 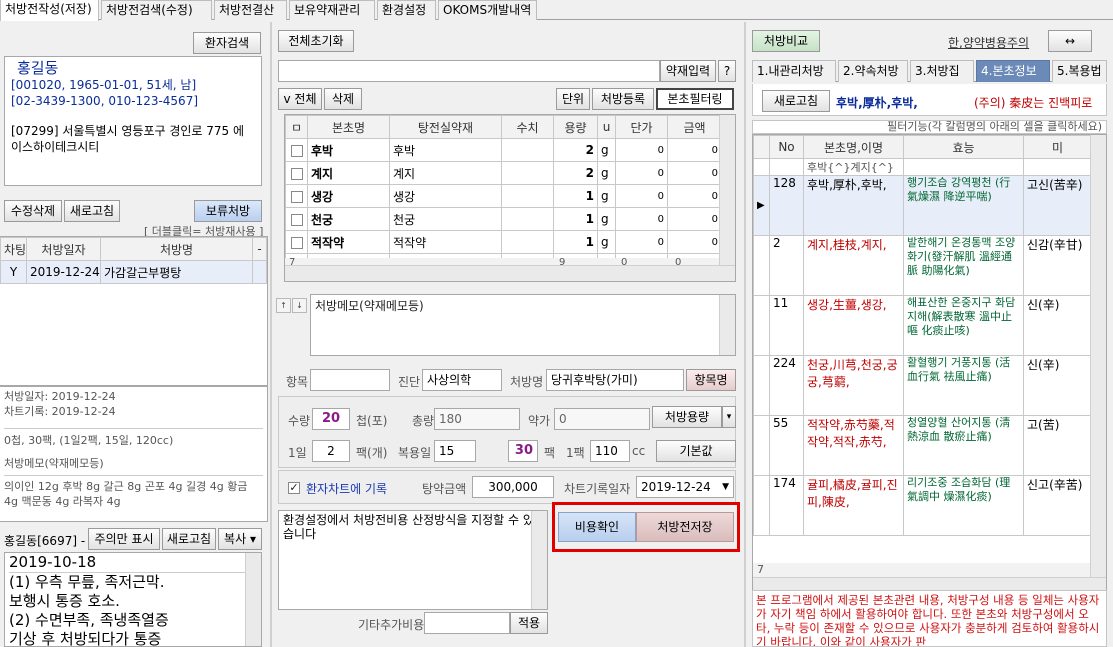 What do you see at coordinates (294, 488) in the screenshot?
I see `chart-record-checkbox` at bounding box center [294, 488].